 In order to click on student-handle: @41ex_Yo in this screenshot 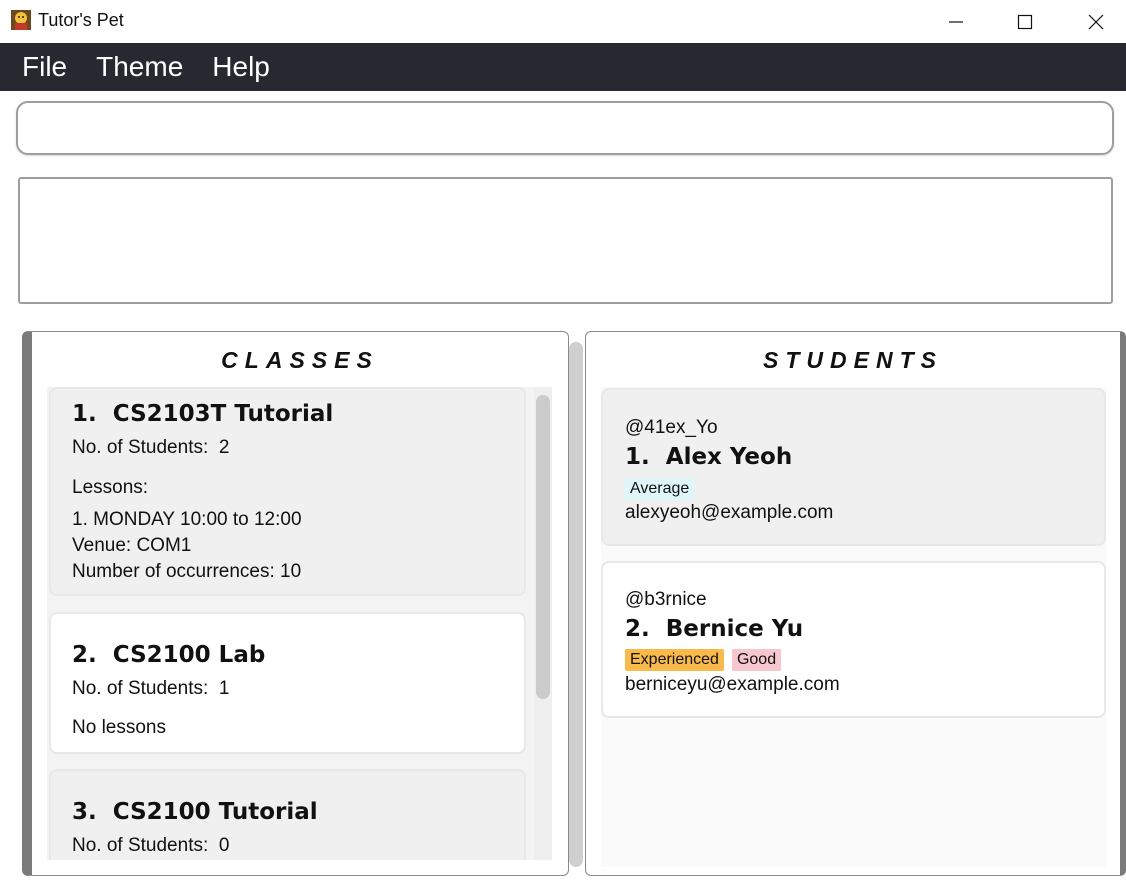, I will do `click(671, 427)`.